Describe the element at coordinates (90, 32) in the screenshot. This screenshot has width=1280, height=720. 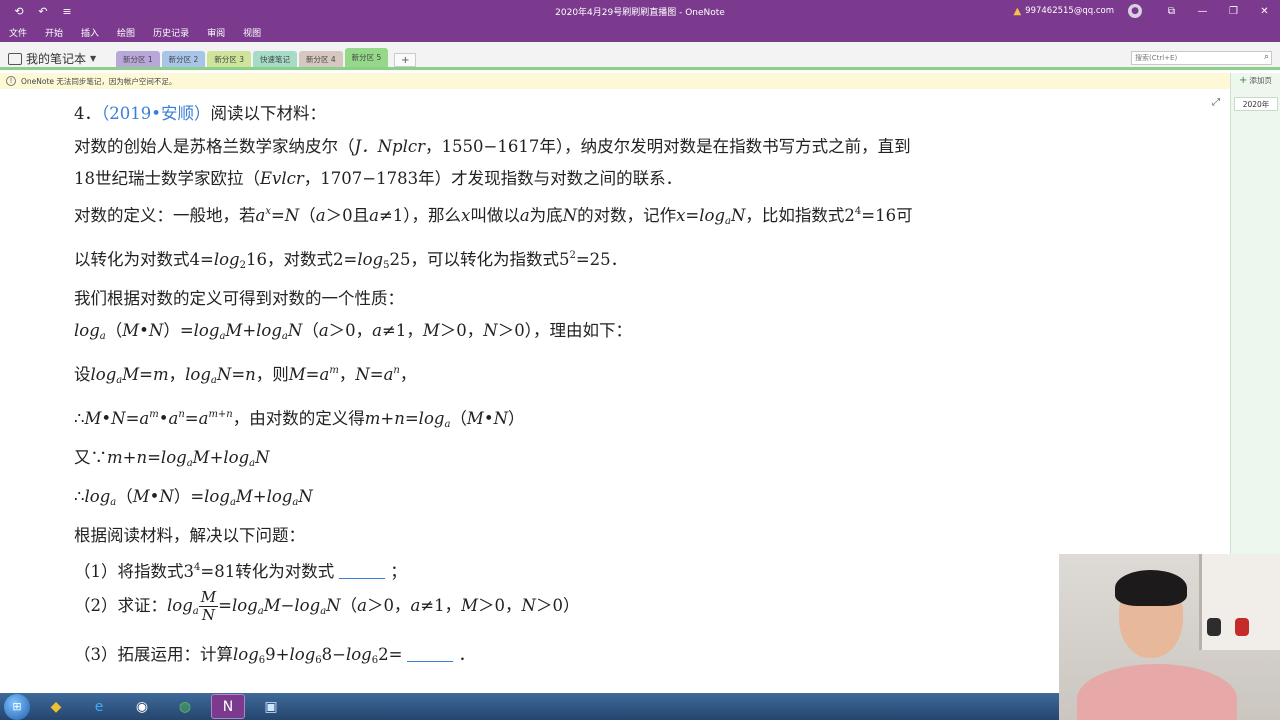
I see `menu-insert: 插入` at that location.